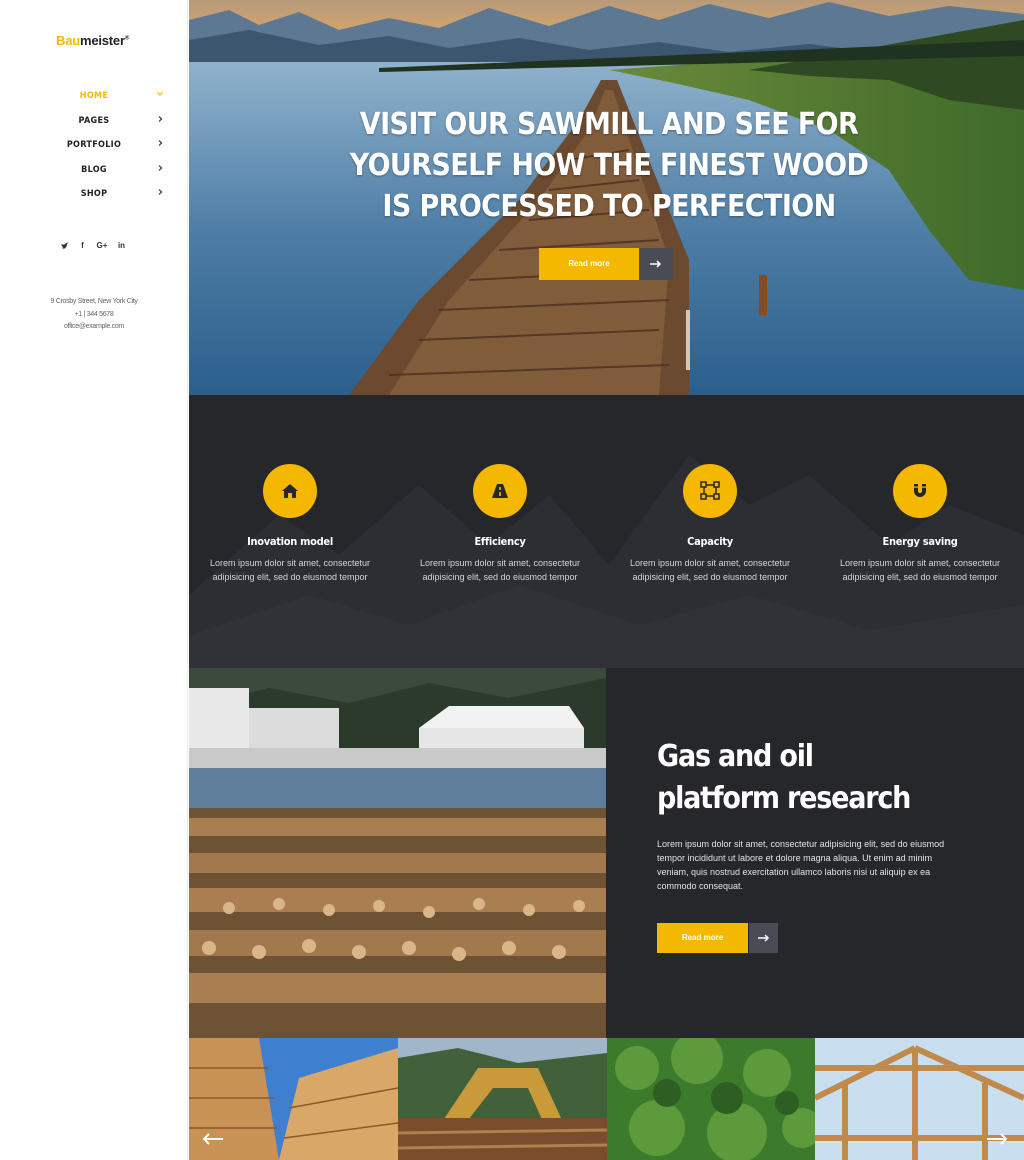 This screenshot has height=1160, width=1024. I want to click on feature-title: Efficiency, so click(500, 541).